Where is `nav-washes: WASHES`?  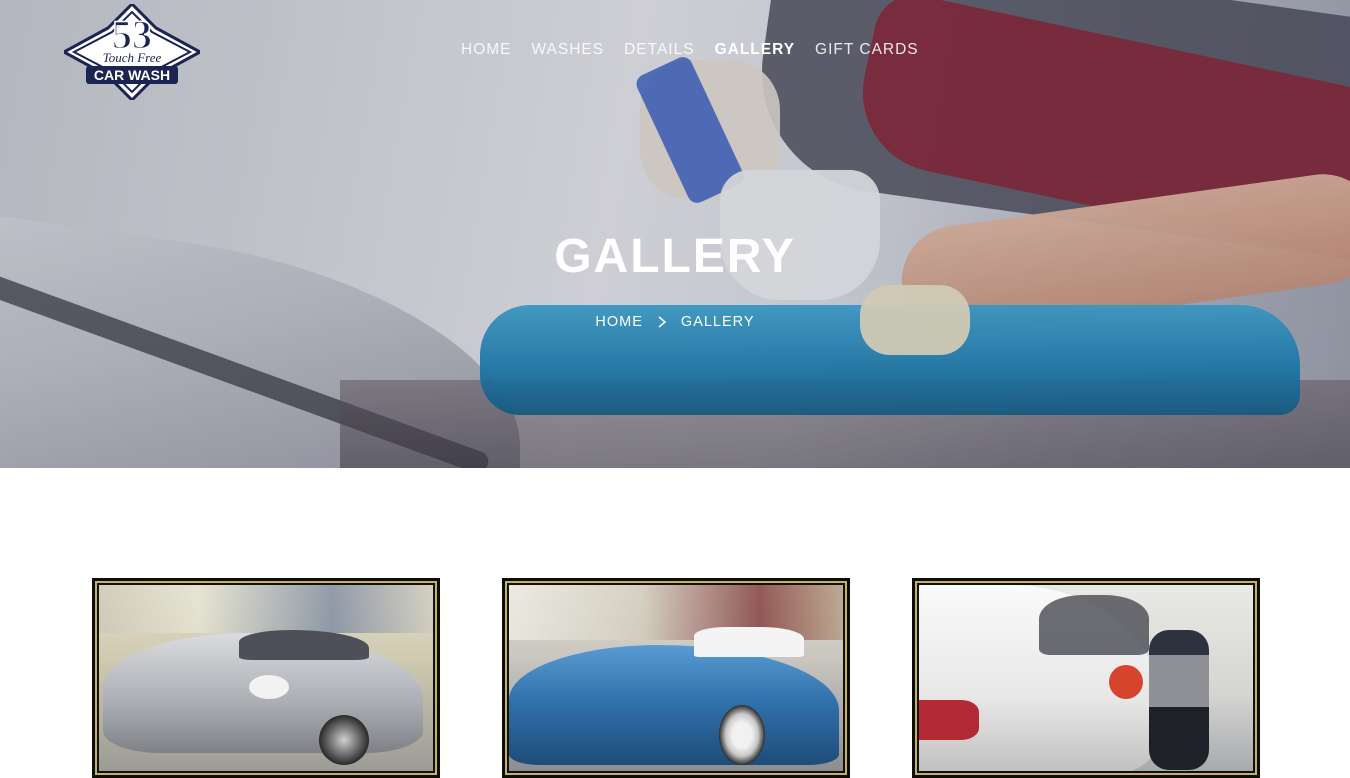 nav-washes: WASHES is located at coordinates (568, 50).